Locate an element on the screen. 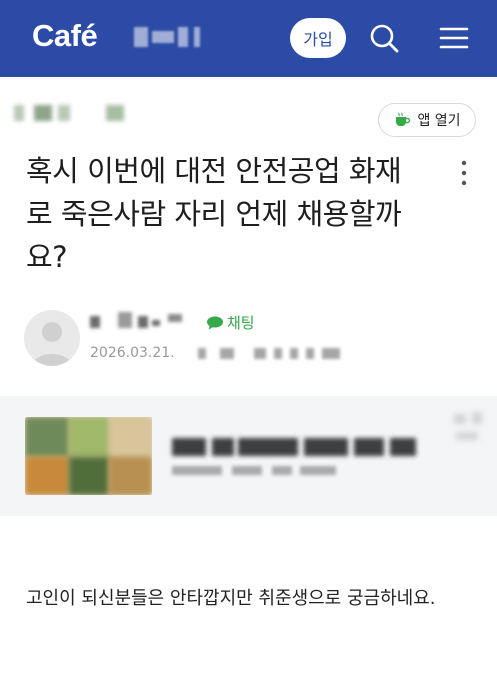  chat-link: 채팅 is located at coordinates (230, 322).